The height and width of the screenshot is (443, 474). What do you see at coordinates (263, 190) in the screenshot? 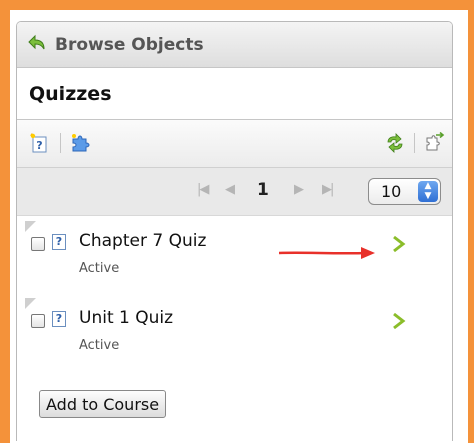
I see `current-page-number: 1` at bounding box center [263, 190].